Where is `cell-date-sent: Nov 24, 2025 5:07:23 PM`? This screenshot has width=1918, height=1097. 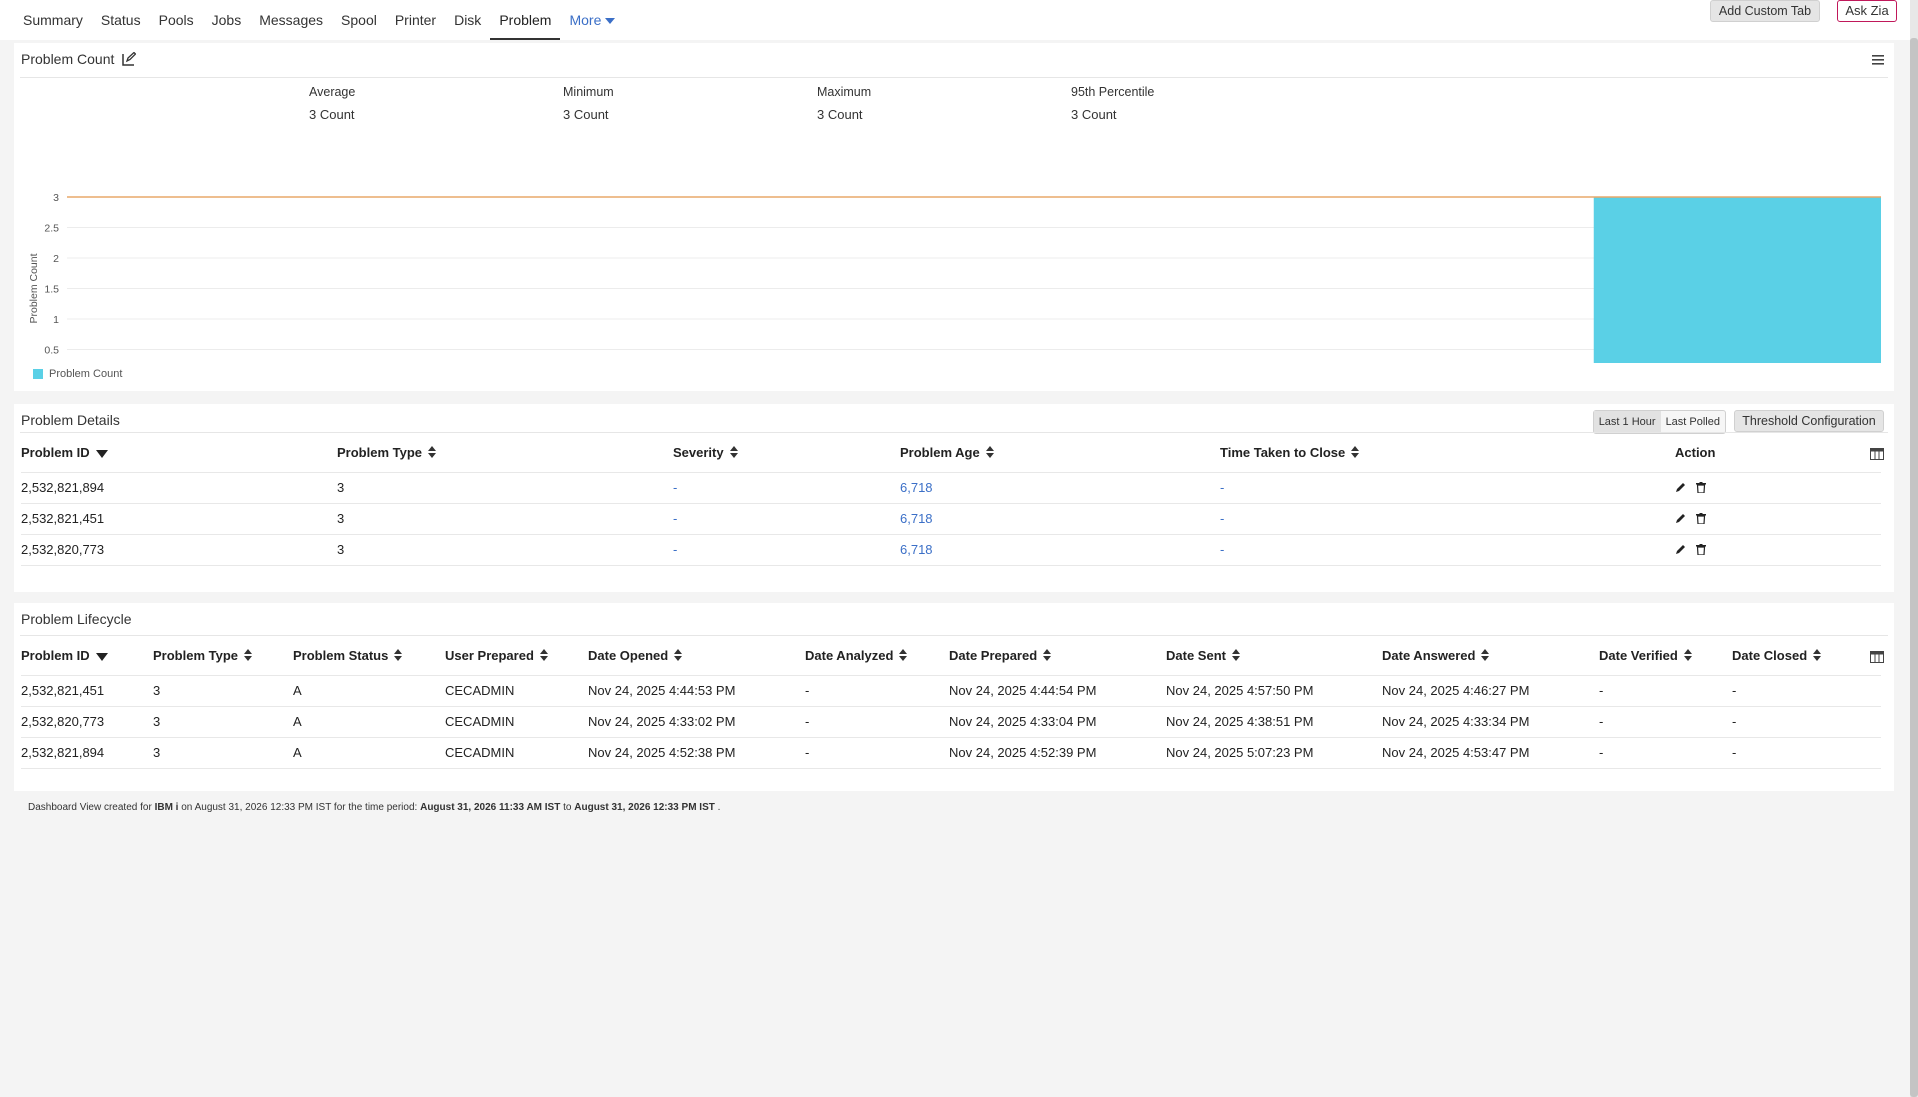
cell-date-sent: Nov 24, 2025 5:07:23 PM is located at coordinates (1274, 752).